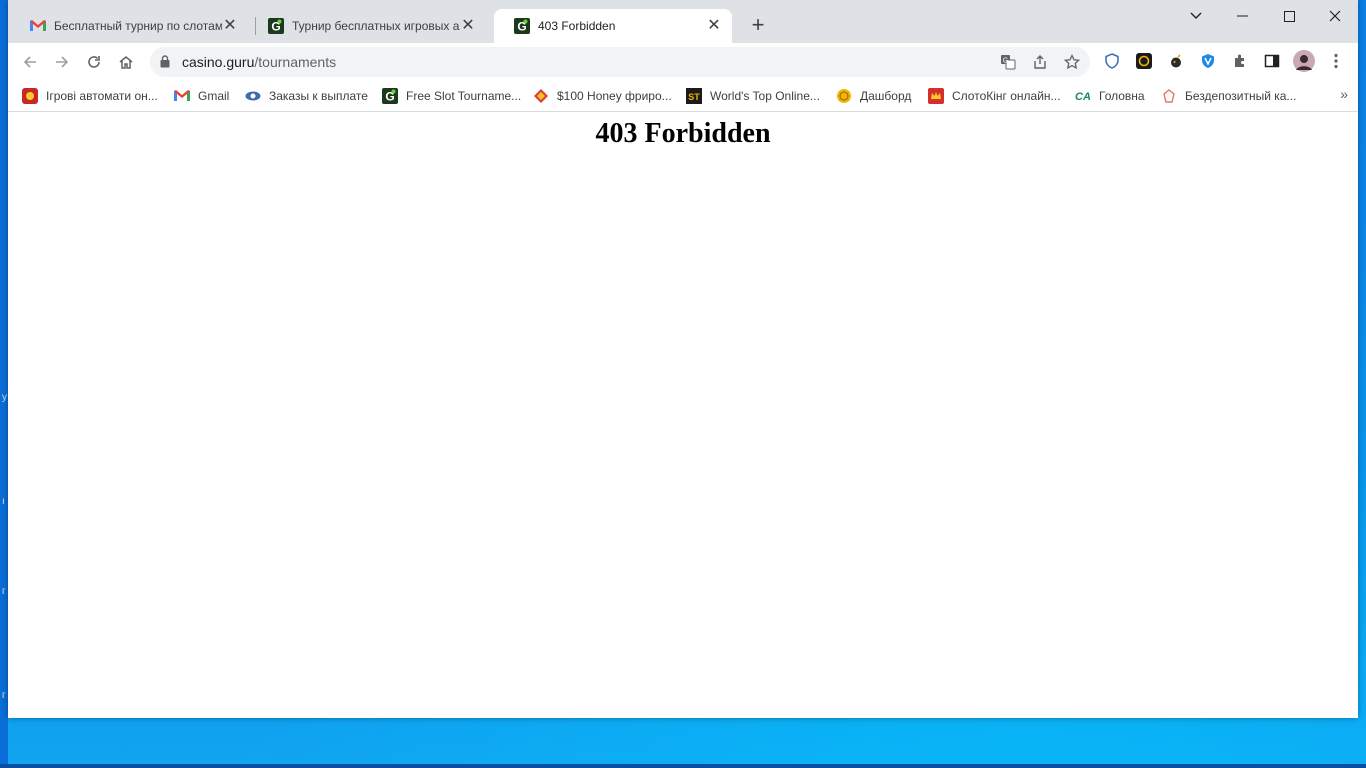 This screenshot has width=1366, height=768. I want to click on bookmark-dashbord: Дашборд, so click(873, 96).